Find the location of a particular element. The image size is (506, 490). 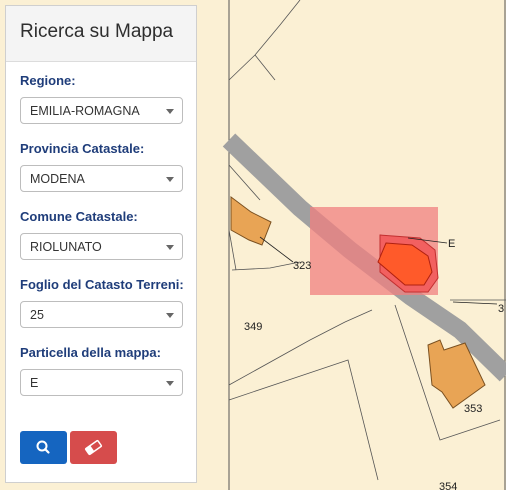

select-regione: EMILIA-ROMAGNA is located at coordinates (101, 110).